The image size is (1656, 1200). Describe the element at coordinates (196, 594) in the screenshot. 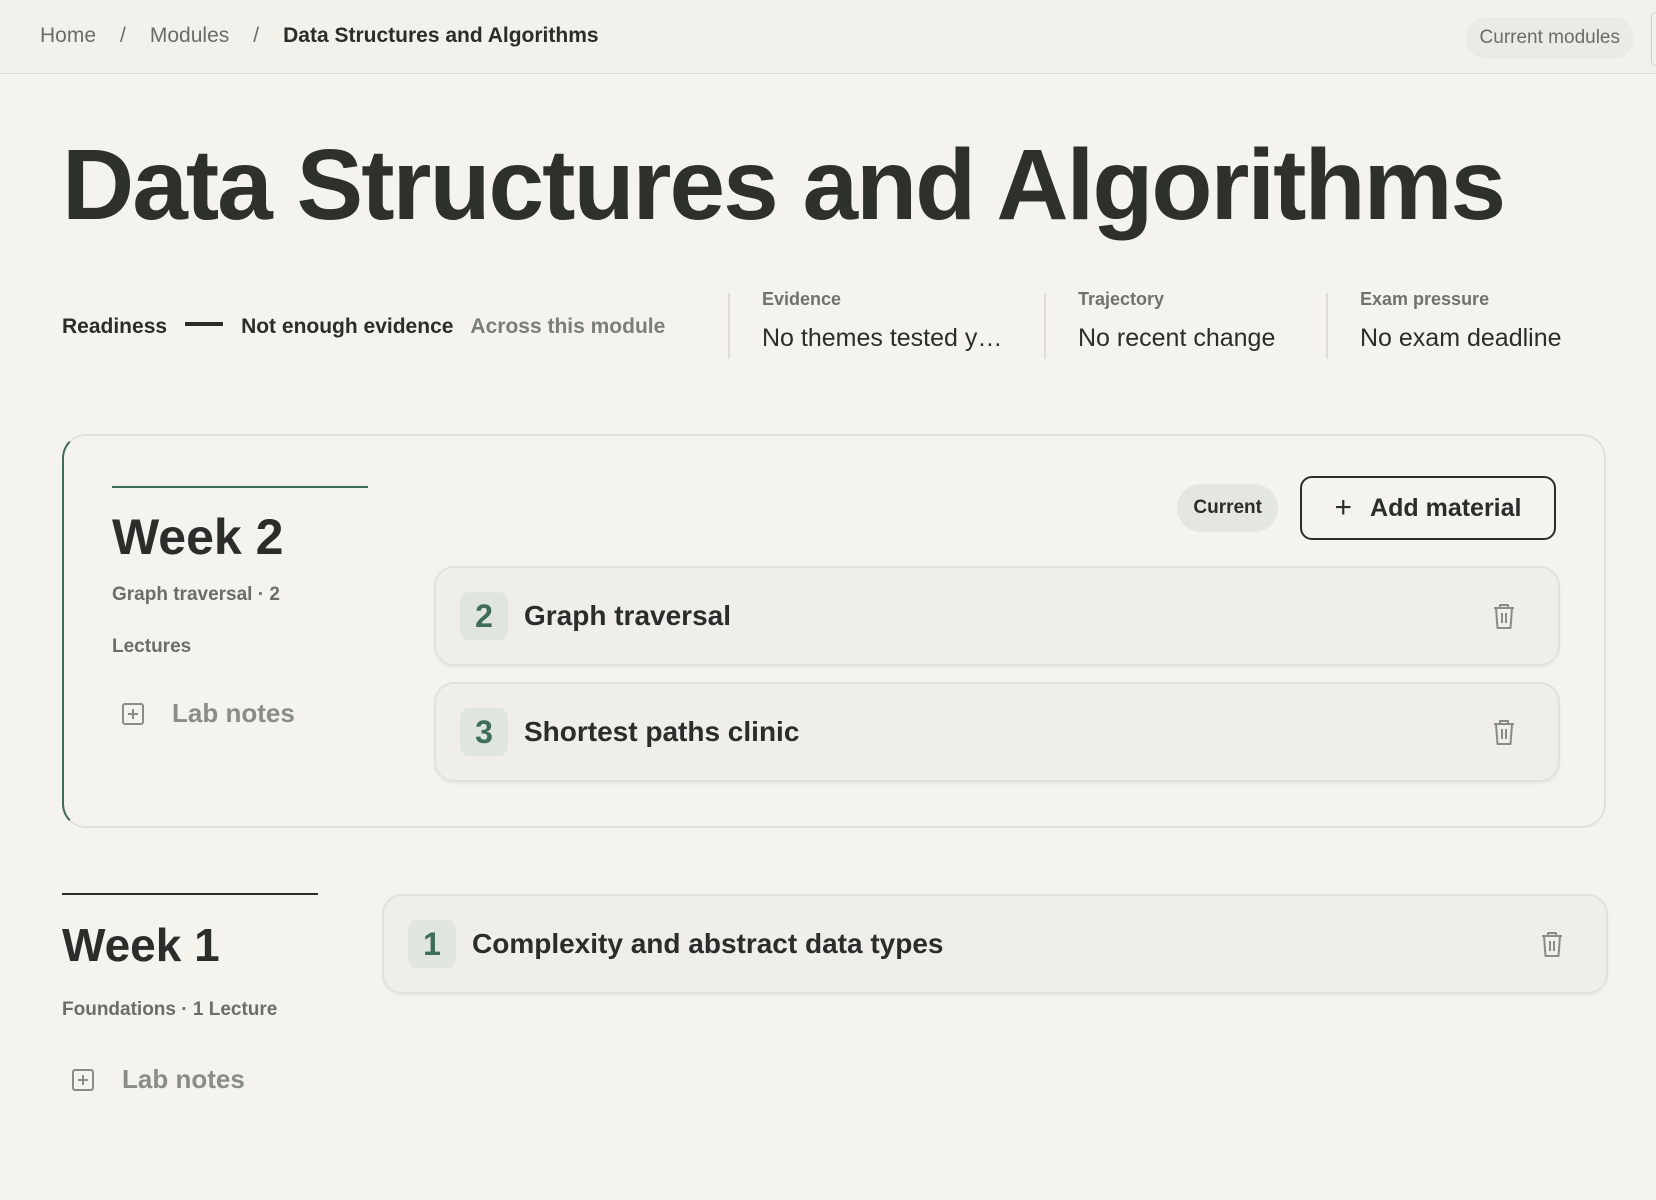

I see `week-meta: Graph traversal · 2` at that location.